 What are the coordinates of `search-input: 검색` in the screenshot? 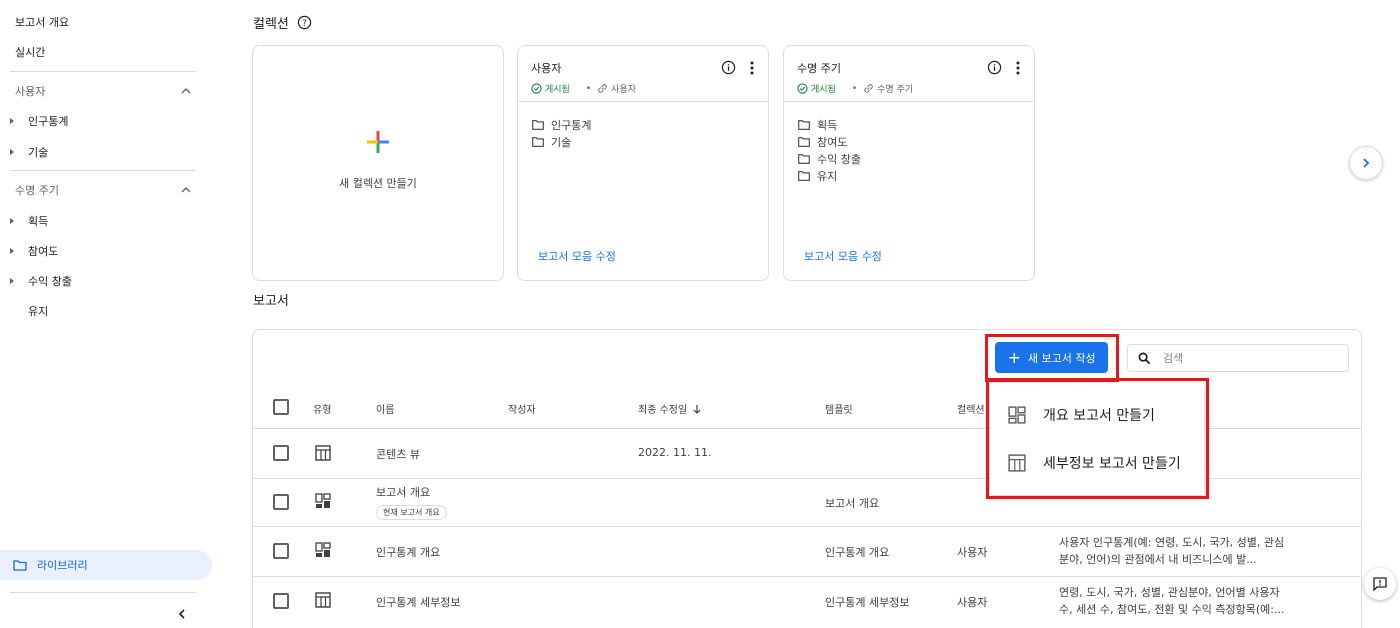 It's located at (1238, 358).